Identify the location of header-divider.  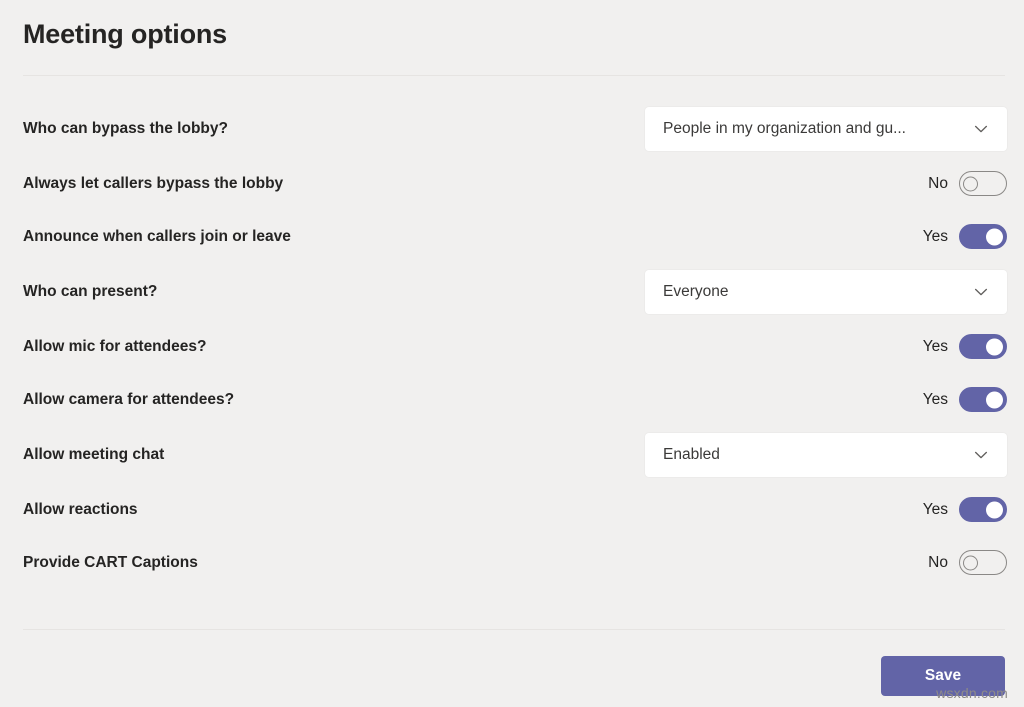
(514, 75).